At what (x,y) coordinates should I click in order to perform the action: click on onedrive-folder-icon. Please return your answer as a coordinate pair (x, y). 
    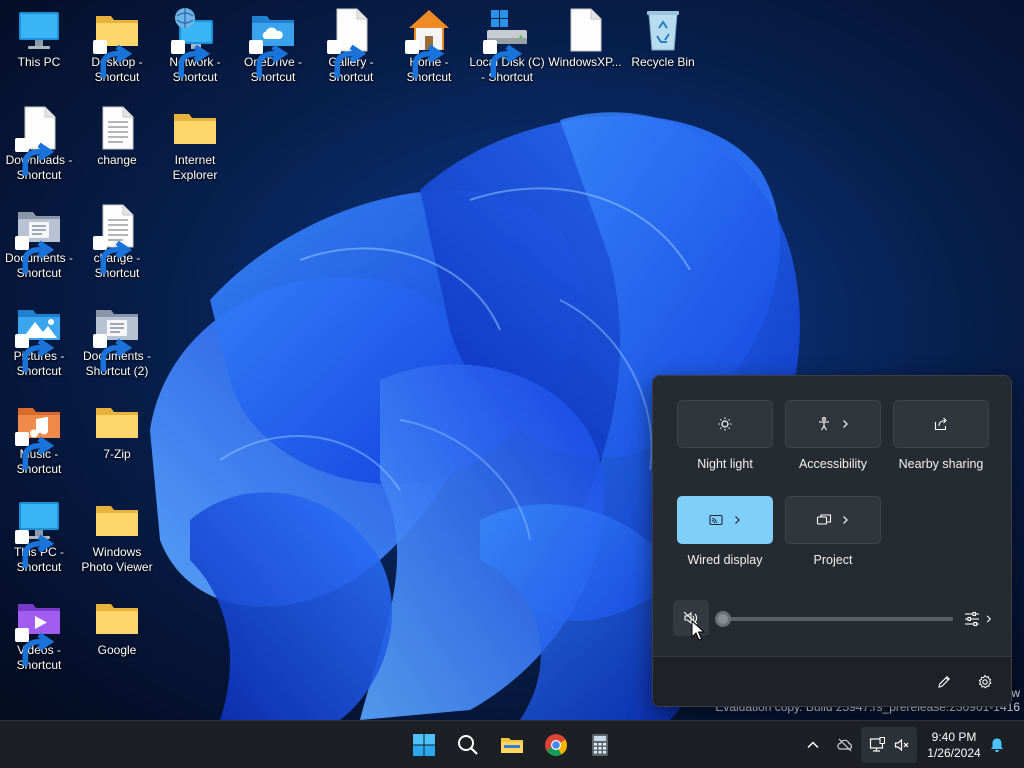
    Looking at the image, I should click on (273, 42).